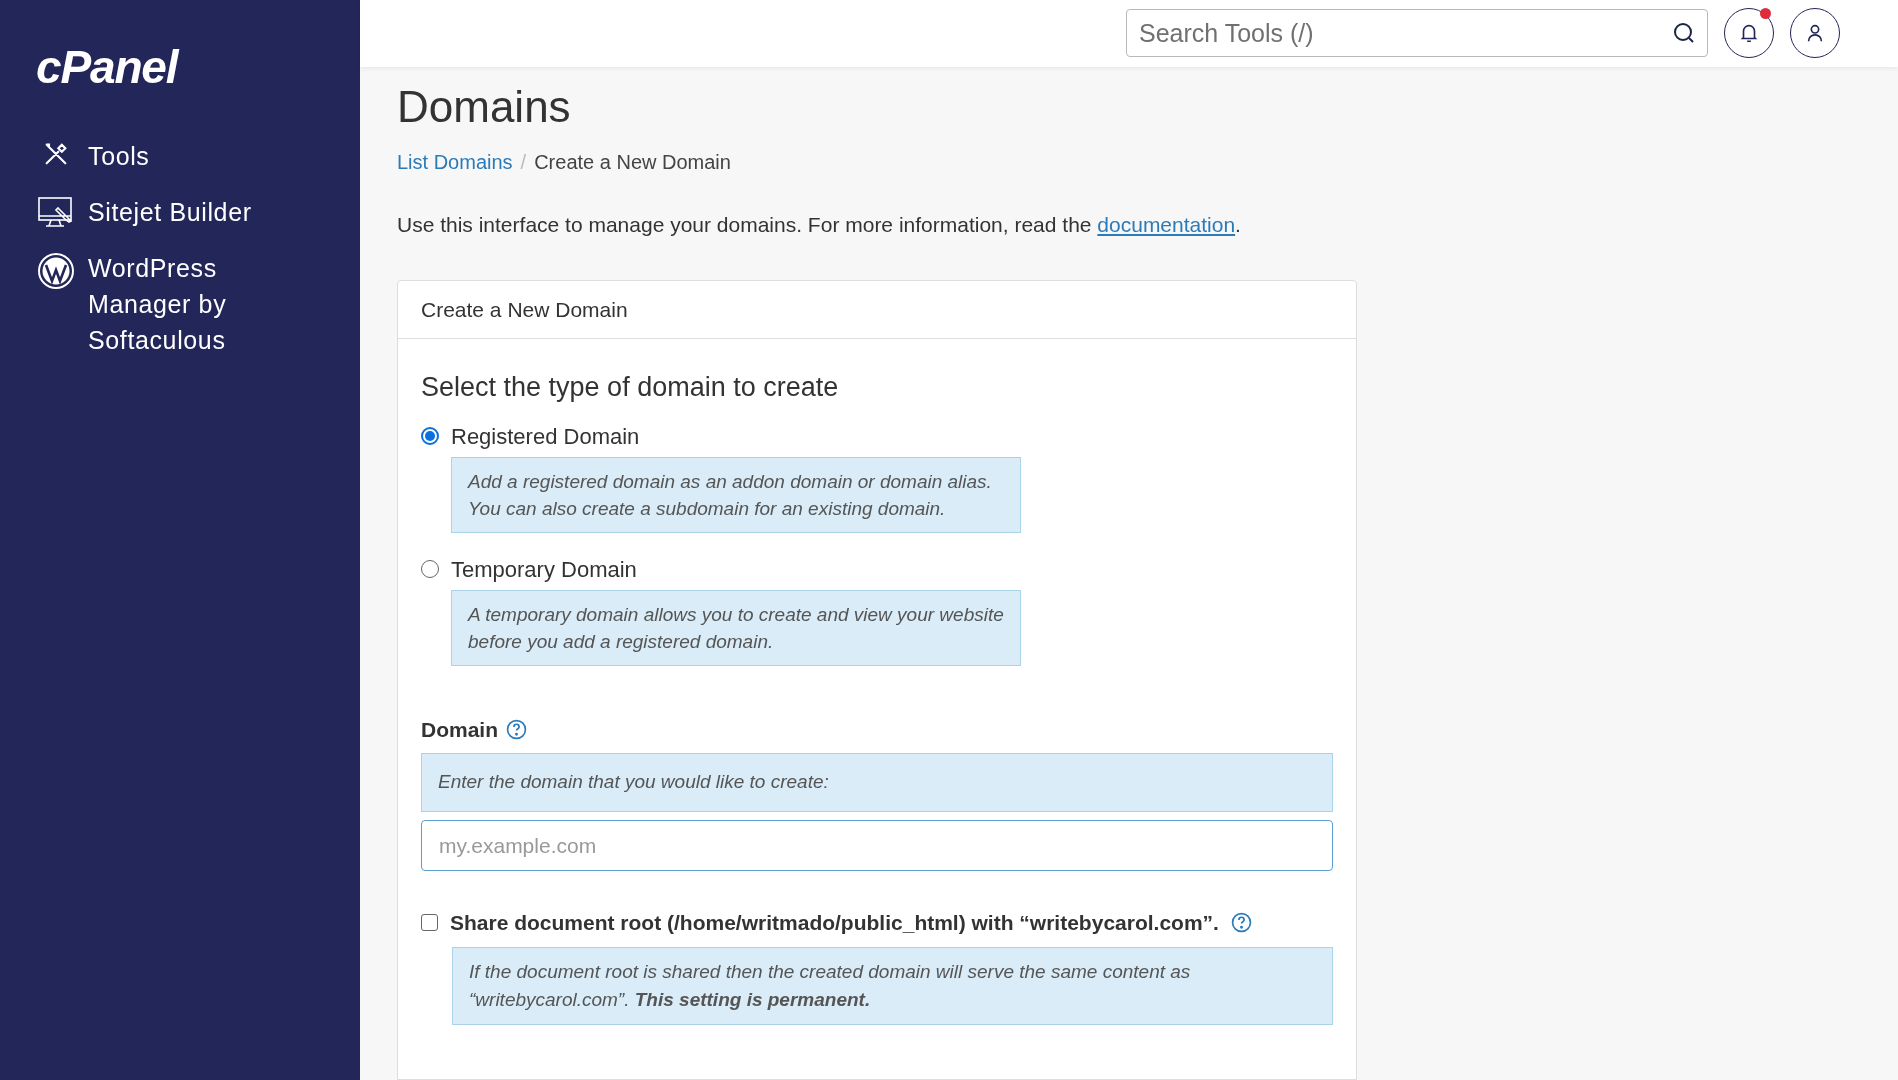 This screenshot has height=1080, width=1898. I want to click on radio-option: Temporary Domain, so click(877, 569).